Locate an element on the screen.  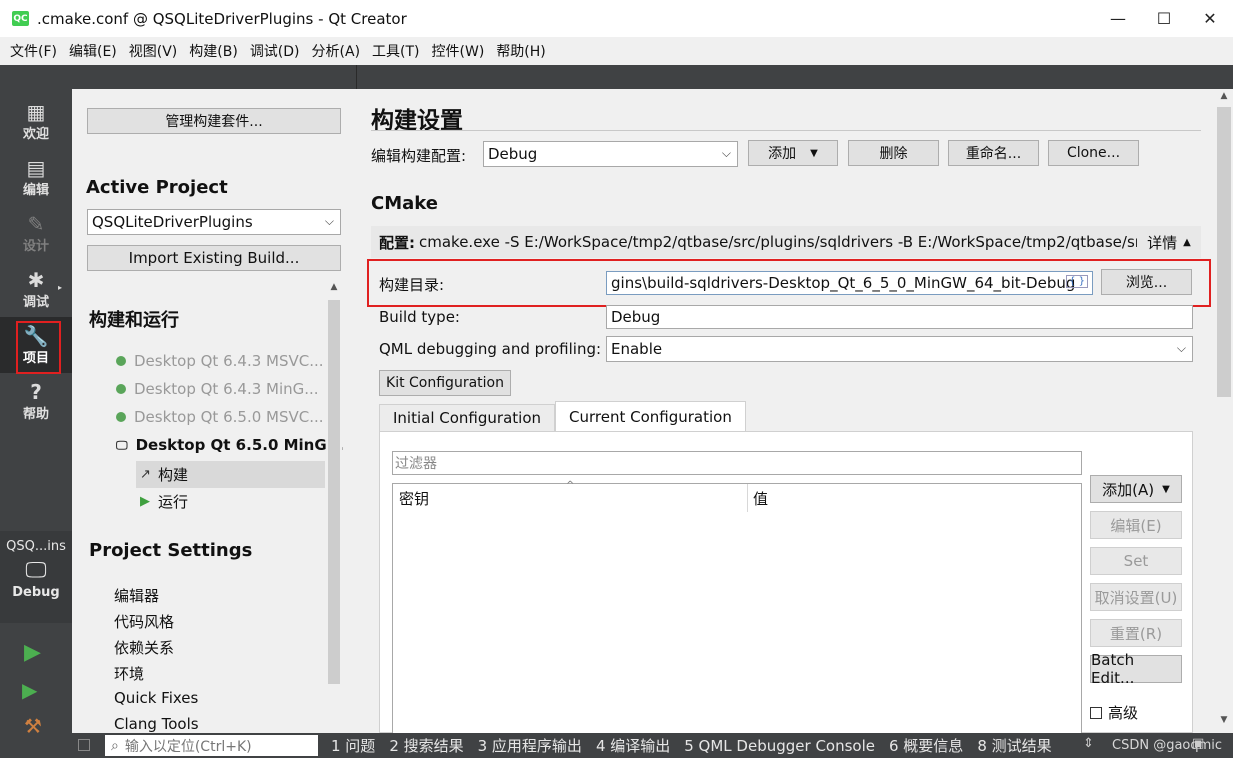
output-tab-issues: 1 问题 is located at coordinates (353, 745).